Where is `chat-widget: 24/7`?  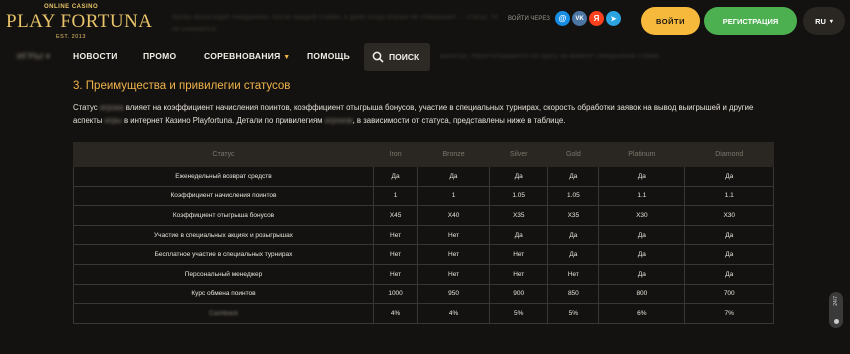
chat-widget: 24/7 is located at coordinates (836, 310).